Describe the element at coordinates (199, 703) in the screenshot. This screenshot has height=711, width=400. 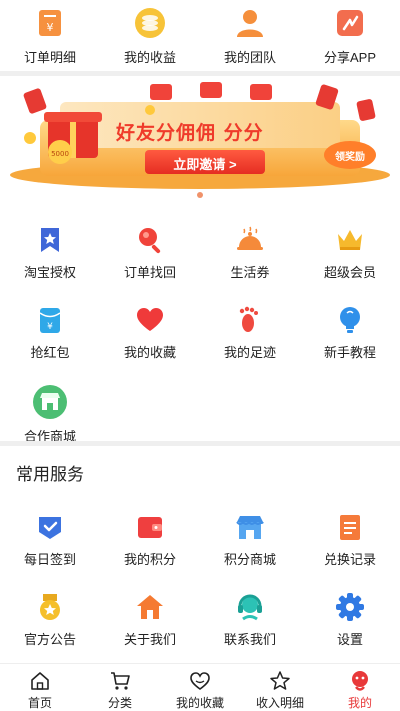
I see `nav-label: 我的收藏` at that location.